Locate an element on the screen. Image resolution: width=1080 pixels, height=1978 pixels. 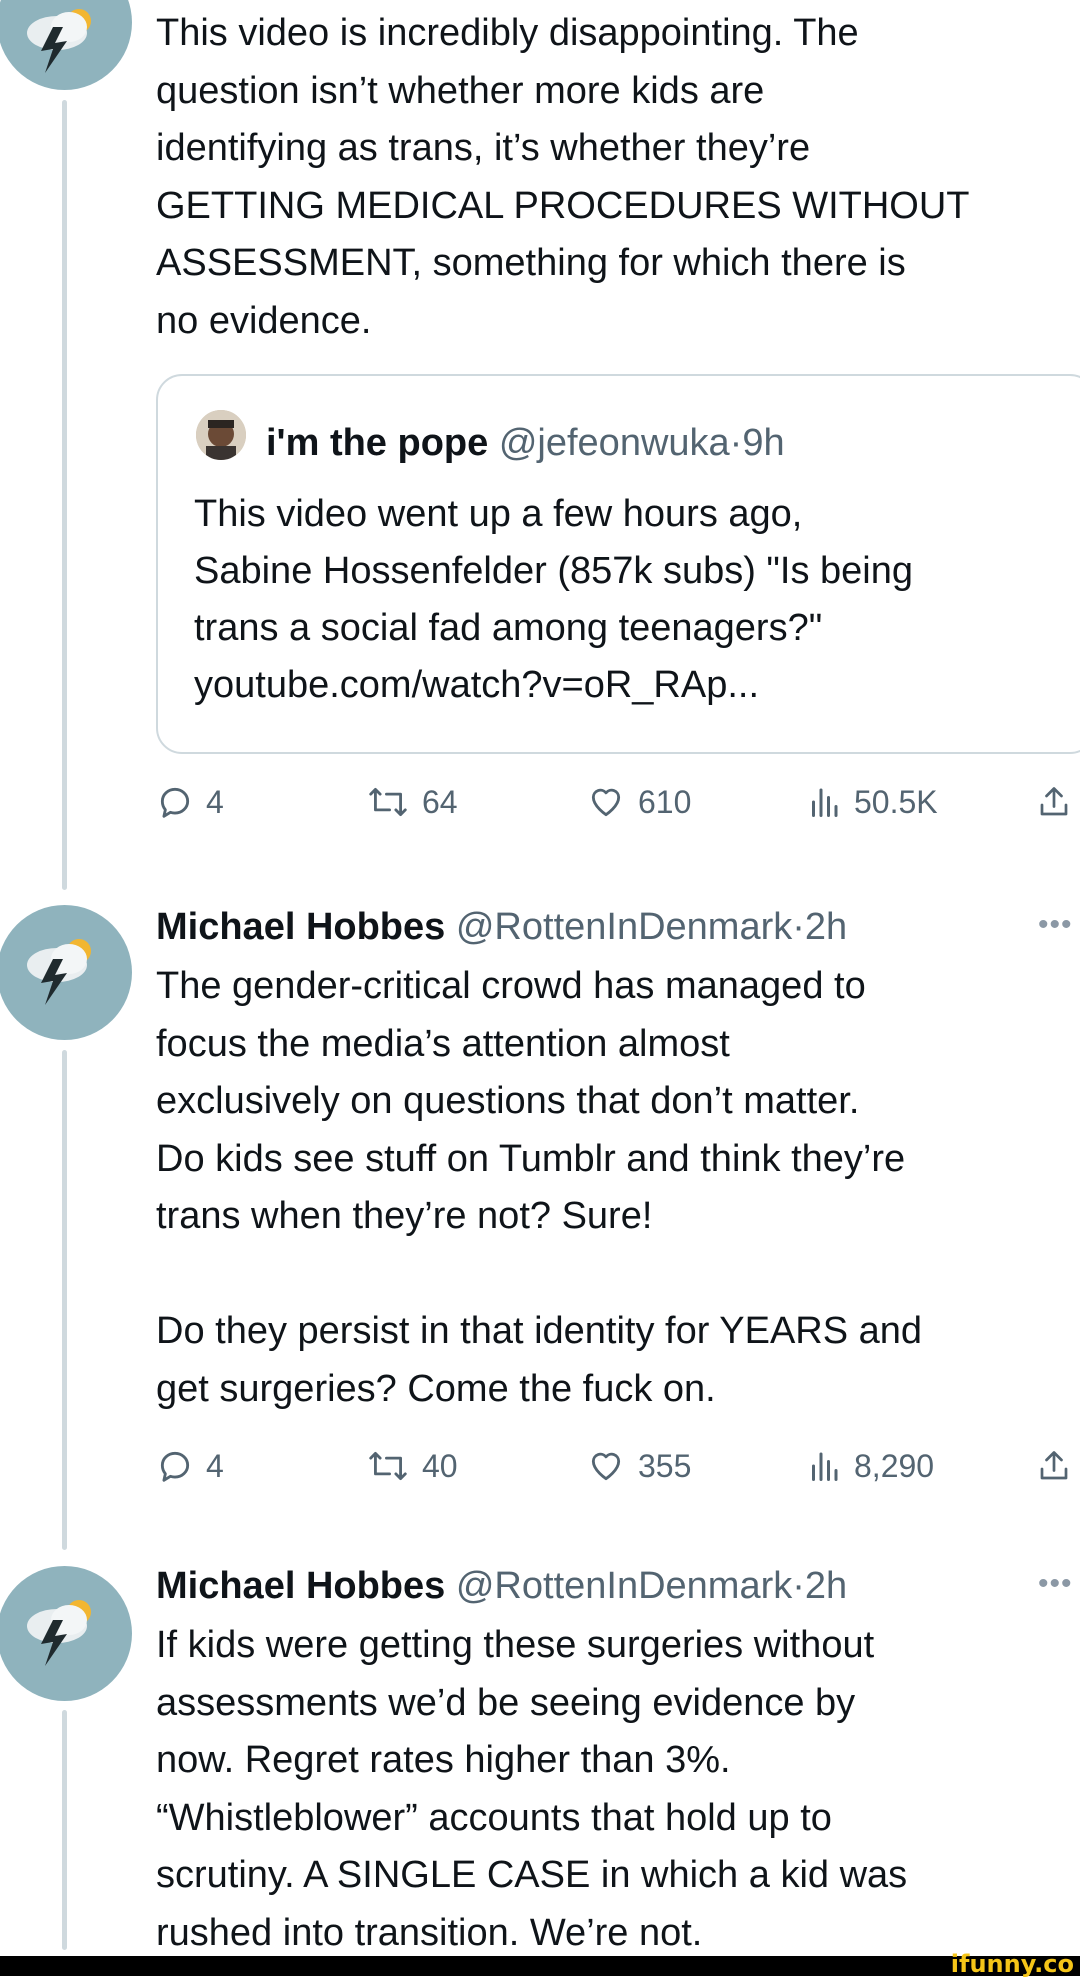
like-count: 610 is located at coordinates (665, 801).